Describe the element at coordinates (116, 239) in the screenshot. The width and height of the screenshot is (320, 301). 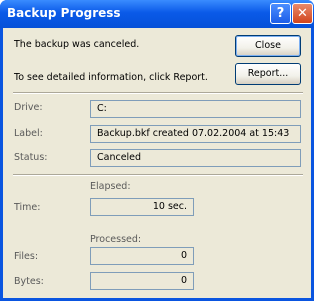
I see `processed-header: Processed:` at that location.